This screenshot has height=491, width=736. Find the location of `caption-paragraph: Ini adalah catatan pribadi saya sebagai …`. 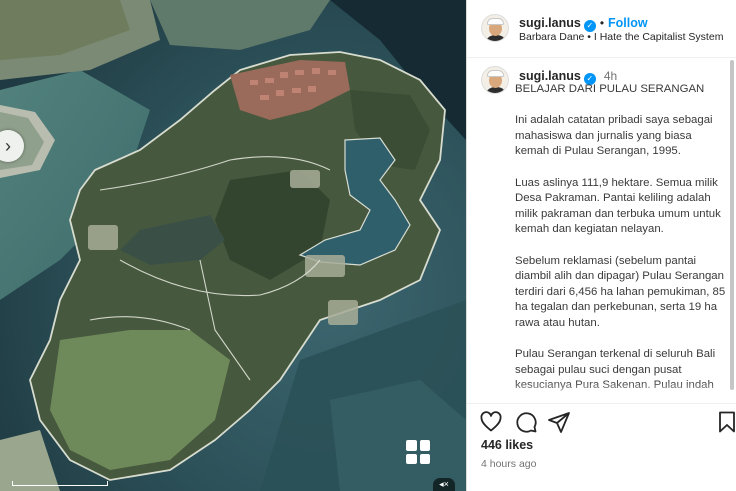

caption-paragraph: Ini adalah catatan pribadi saya sebagai … is located at coordinates (614, 136).